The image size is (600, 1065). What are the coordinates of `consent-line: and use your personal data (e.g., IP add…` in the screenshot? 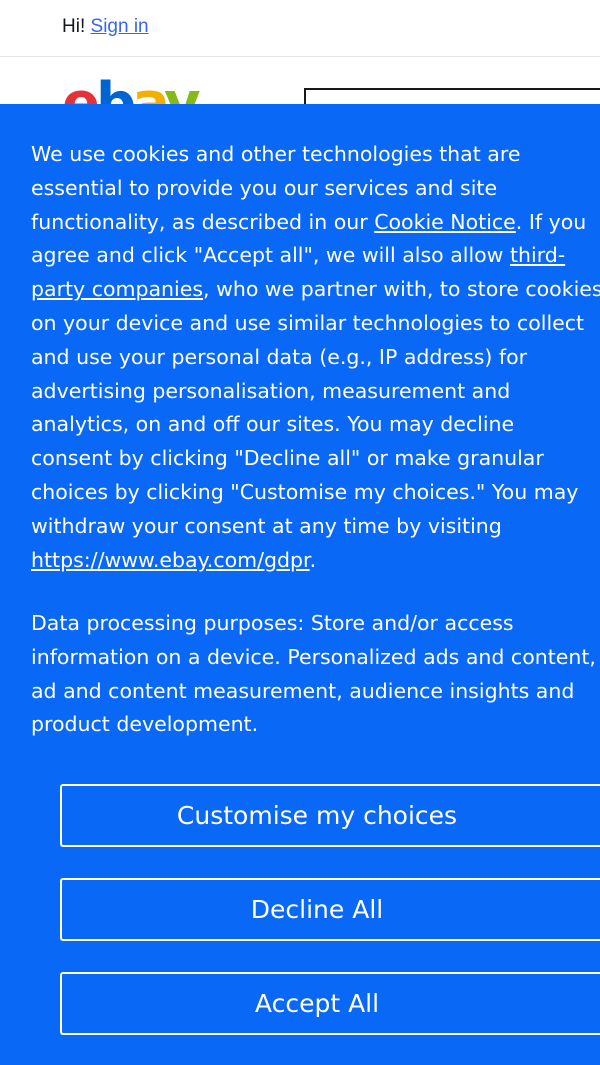 It's located at (279, 356).